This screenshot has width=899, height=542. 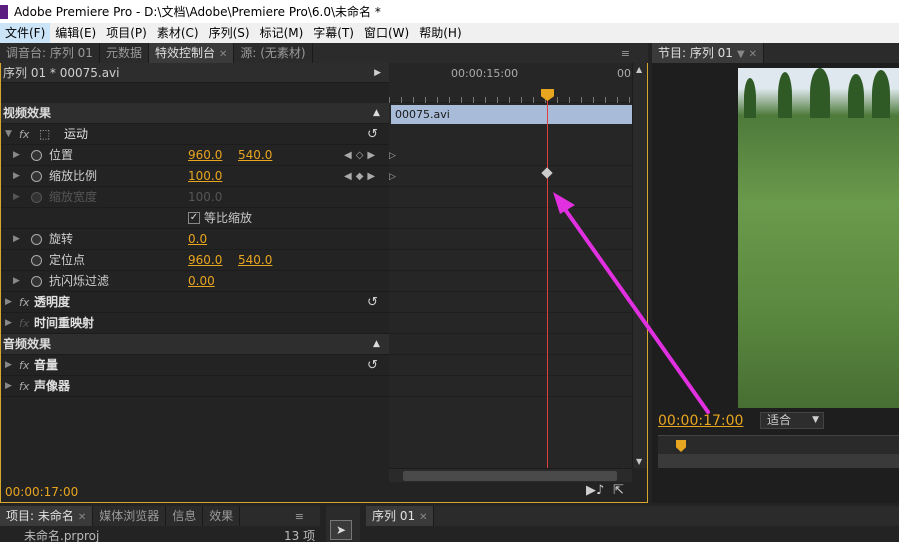 I want to click on anchor-x-value: 960.0, so click(x=205, y=260).